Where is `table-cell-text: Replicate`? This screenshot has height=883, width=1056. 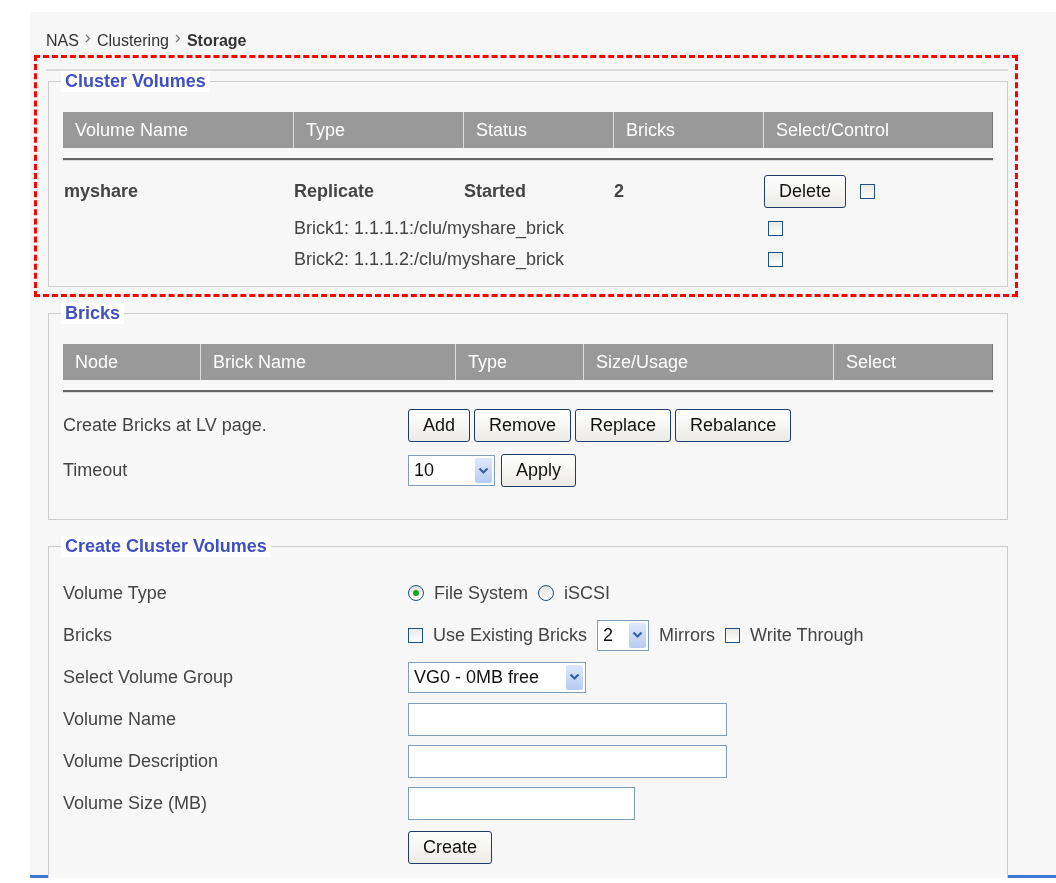 table-cell-text: Replicate is located at coordinates (334, 191).